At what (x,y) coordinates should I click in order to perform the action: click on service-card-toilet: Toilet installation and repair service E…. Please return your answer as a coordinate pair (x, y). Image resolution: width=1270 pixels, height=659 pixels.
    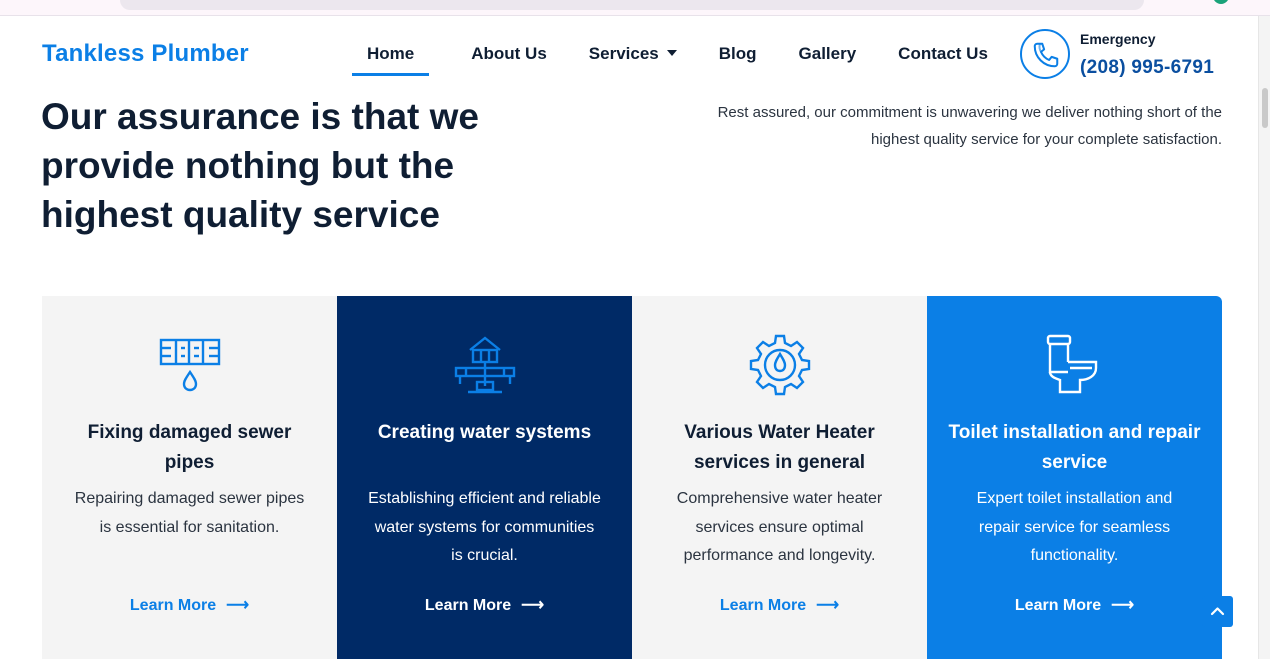
    Looking at the image, I should click on (1074, 477).